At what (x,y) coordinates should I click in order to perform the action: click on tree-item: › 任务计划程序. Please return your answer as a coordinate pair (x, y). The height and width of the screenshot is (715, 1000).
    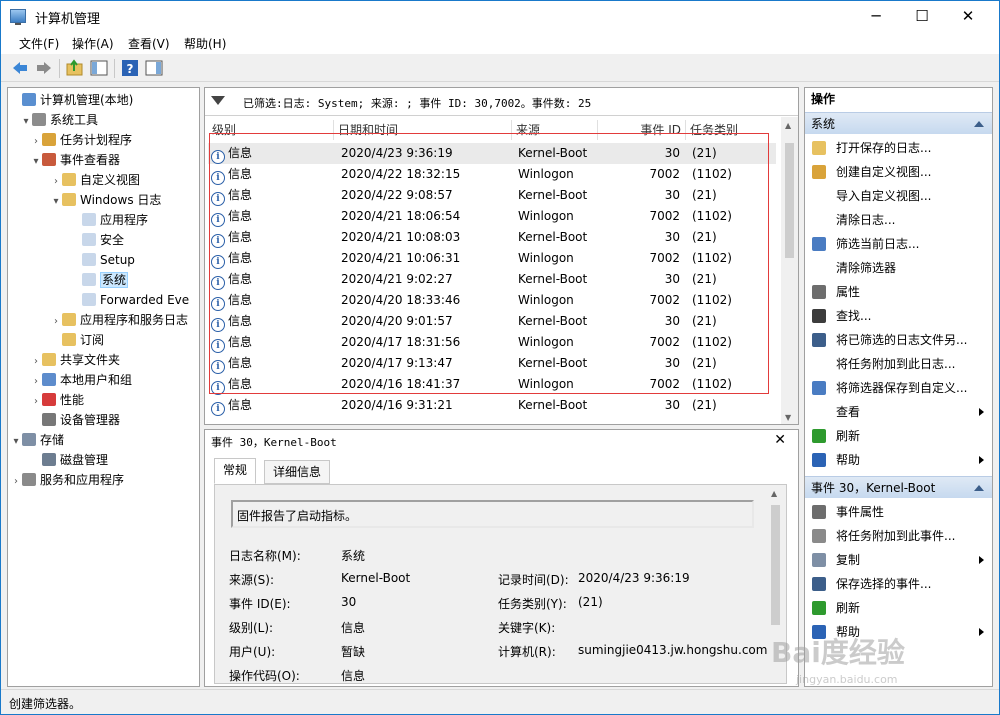
    Looking at the image, I should click on (81, 140).